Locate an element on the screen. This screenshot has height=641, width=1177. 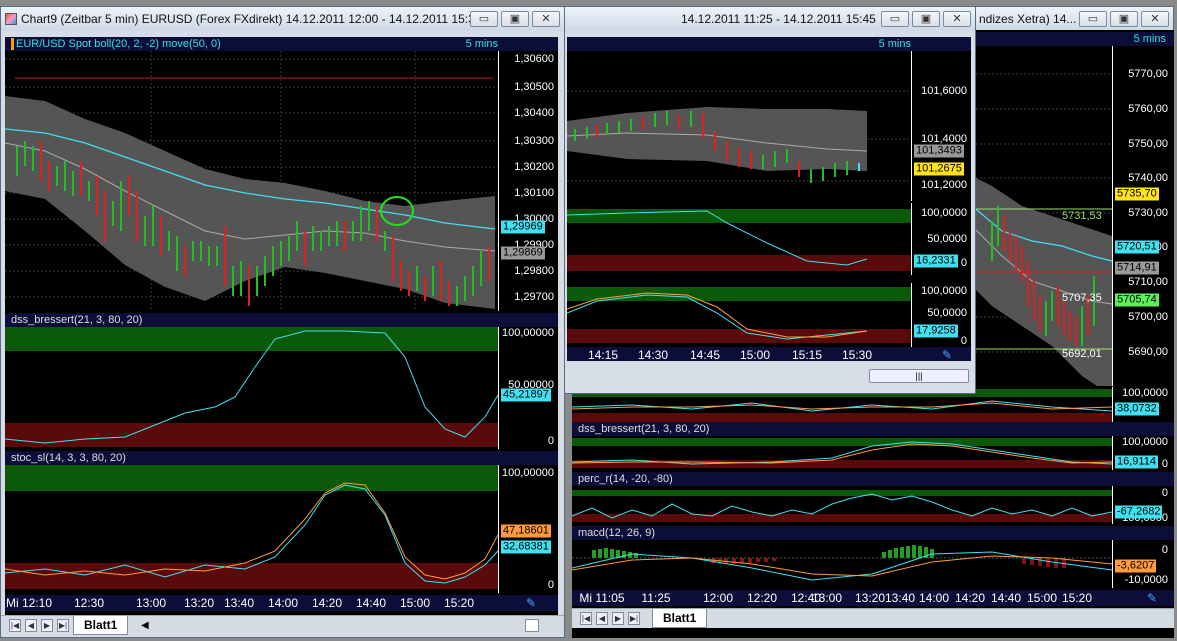
middle-price-header: 5 mins is located at coordinates (769, 44).